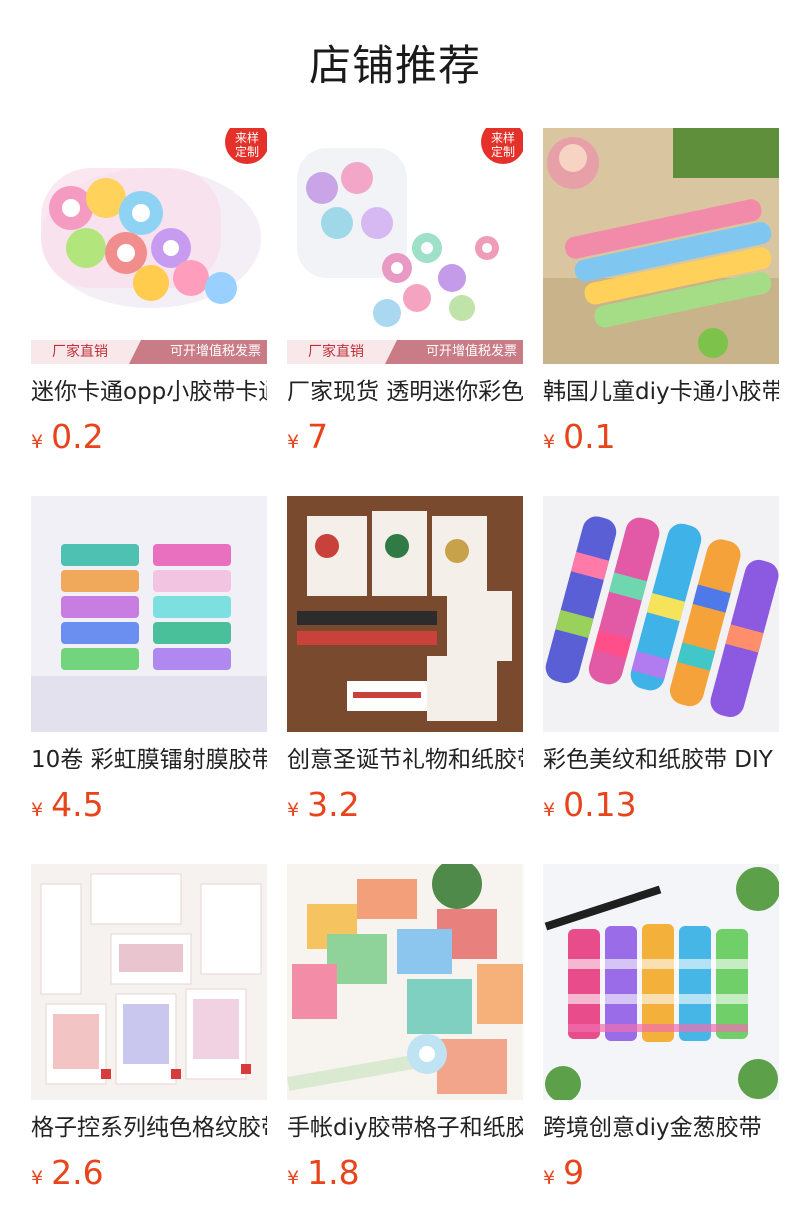 This screenshot has width=790, height=1232. I want to click on price-amount: 4.5, so click(77, 804).